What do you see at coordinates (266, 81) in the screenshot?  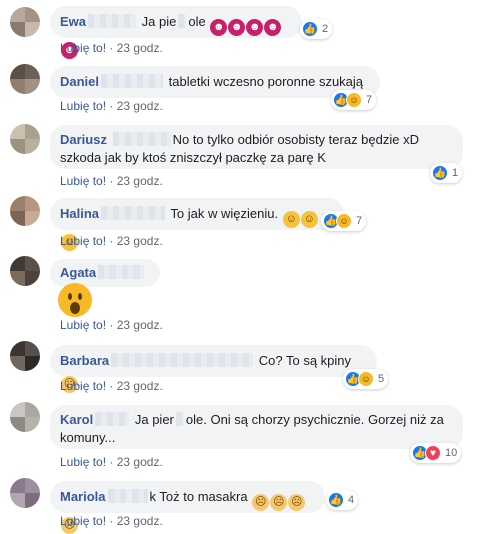 I see `comment-text: tabletki wczesno poronne szukają` at bounding box center [266, 81].